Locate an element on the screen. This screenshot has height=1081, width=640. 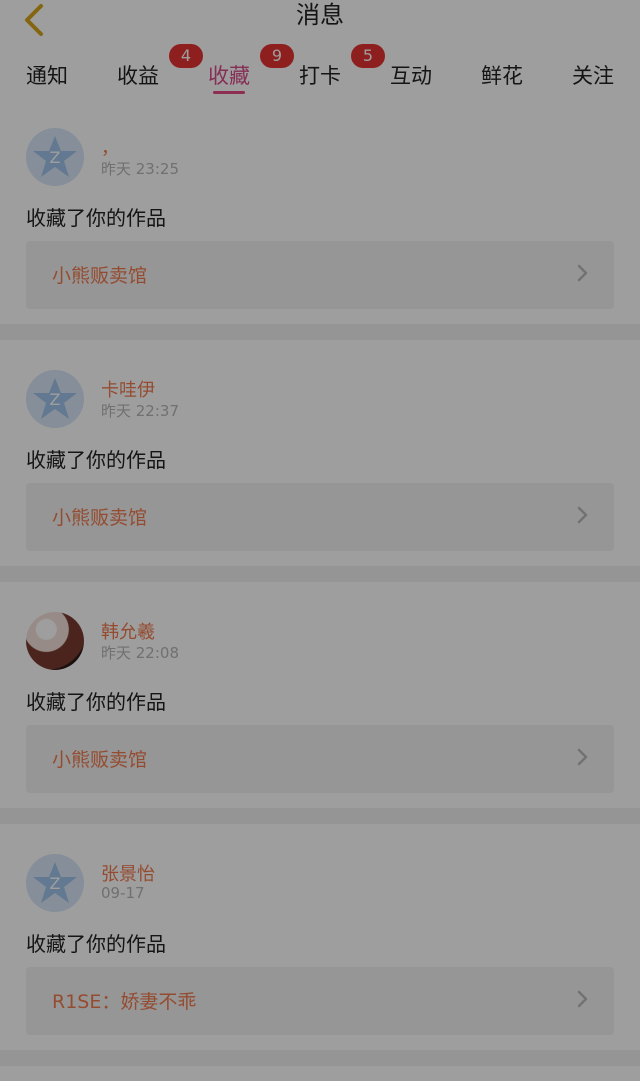
tab-label: 打卡 is located at coordinates (320, 76).